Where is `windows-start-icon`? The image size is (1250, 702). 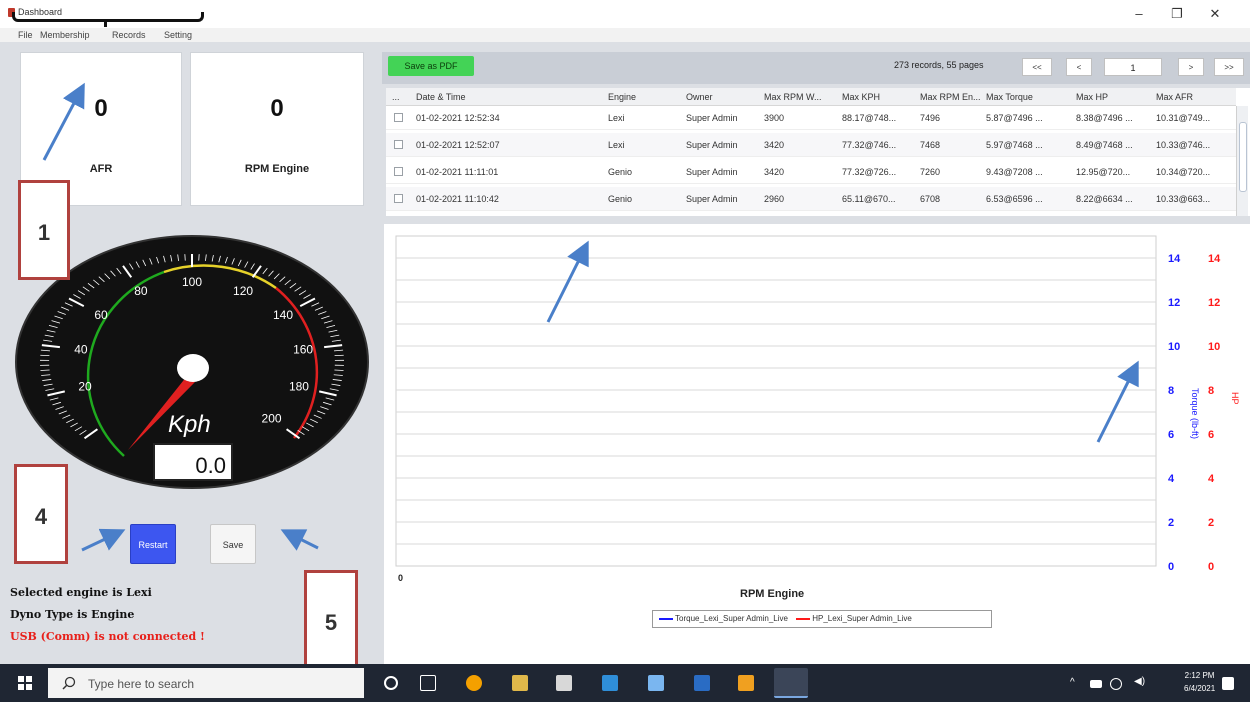 windows-start-icon is located at coordinates (25, 683).